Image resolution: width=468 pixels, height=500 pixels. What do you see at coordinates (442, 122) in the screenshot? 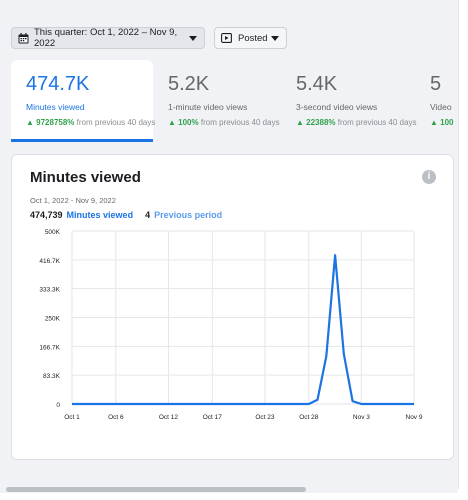
I see `metric-change: ▲ 100` at bounding box center [442, 122].